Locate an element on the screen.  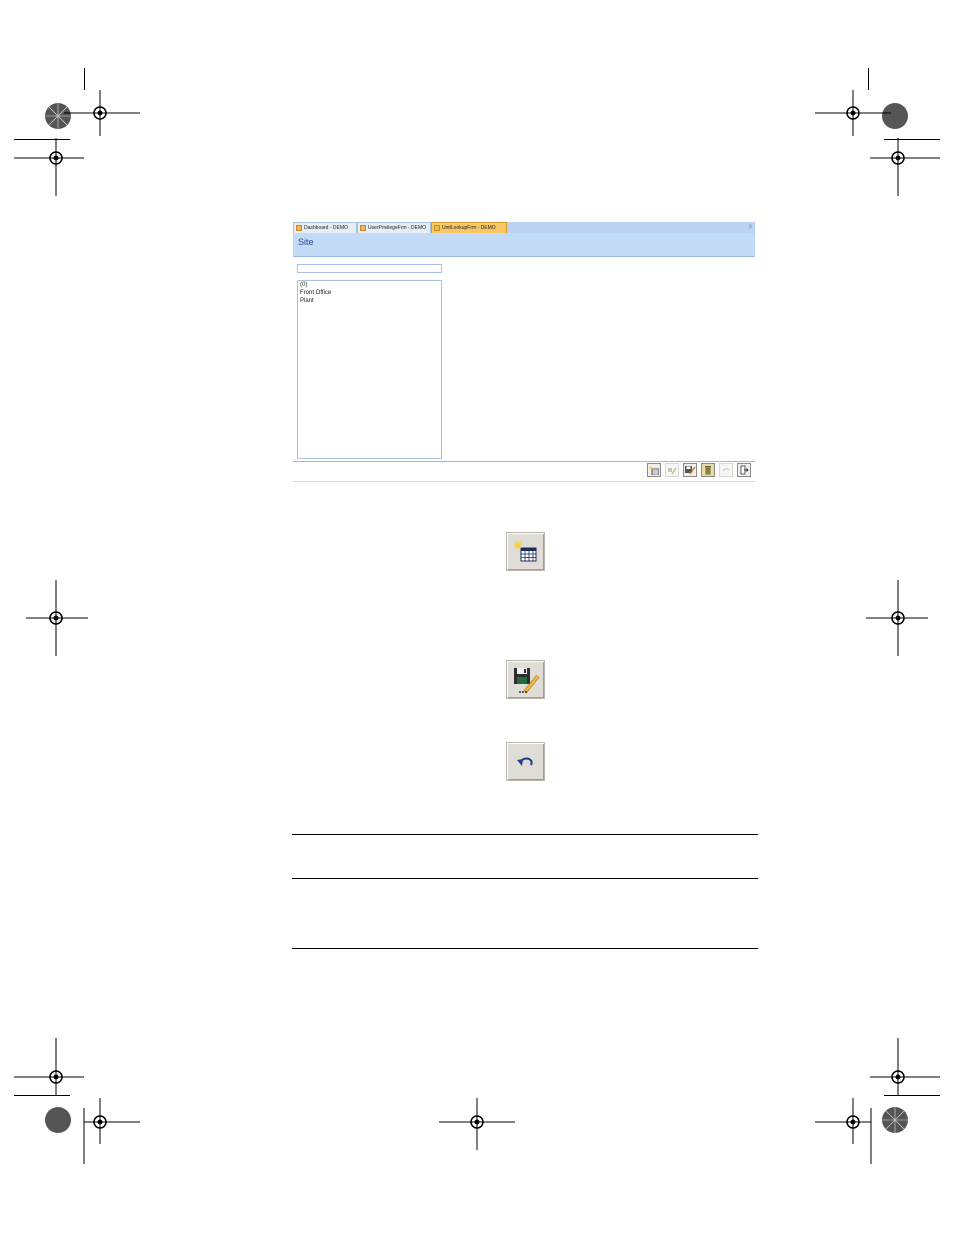
tab-label: Dashboard - DEMO is located at coordinates (326, 228).